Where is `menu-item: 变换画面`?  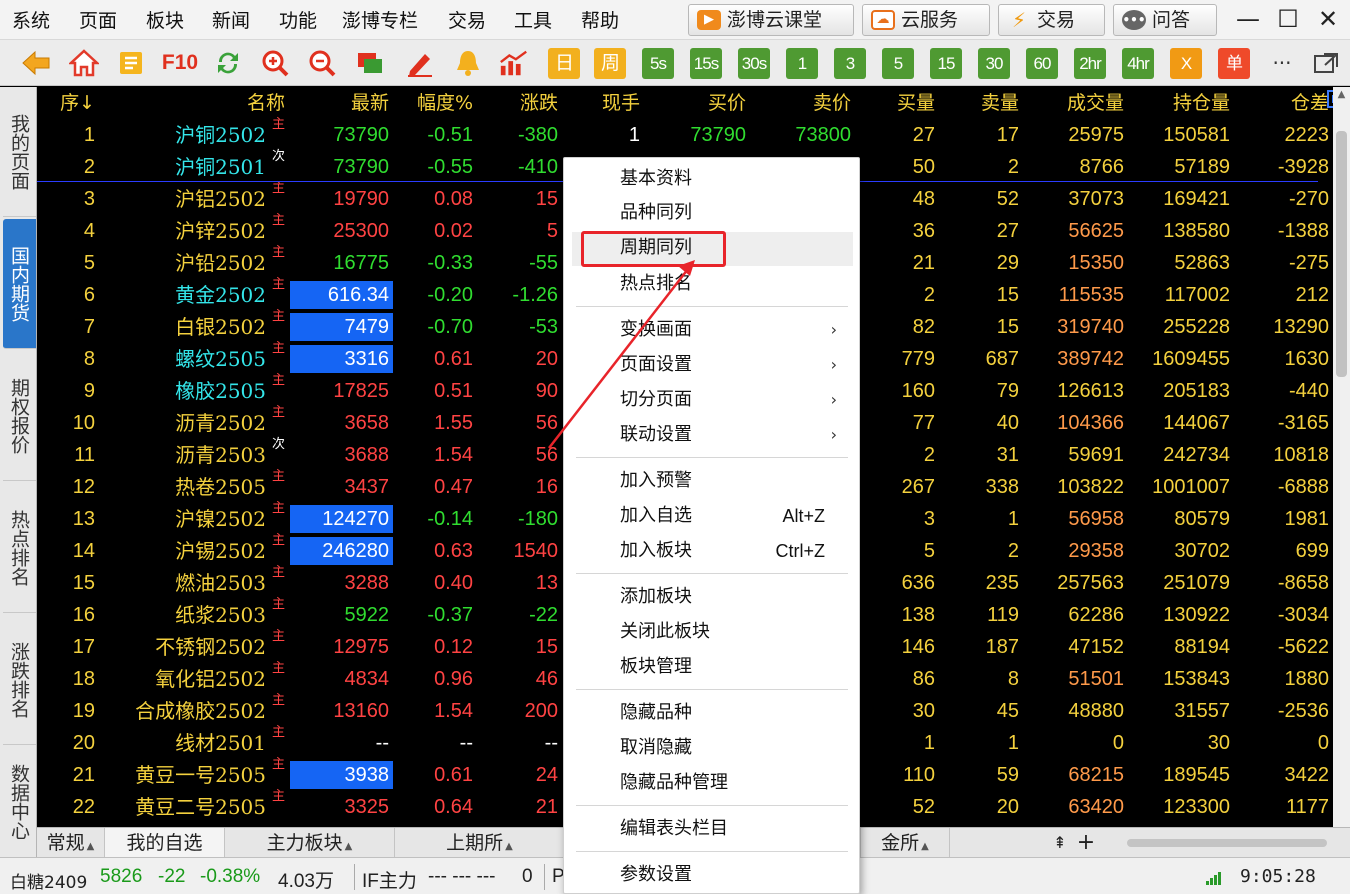 menu-item: 变换画面 is located at coordinates (656, 330).